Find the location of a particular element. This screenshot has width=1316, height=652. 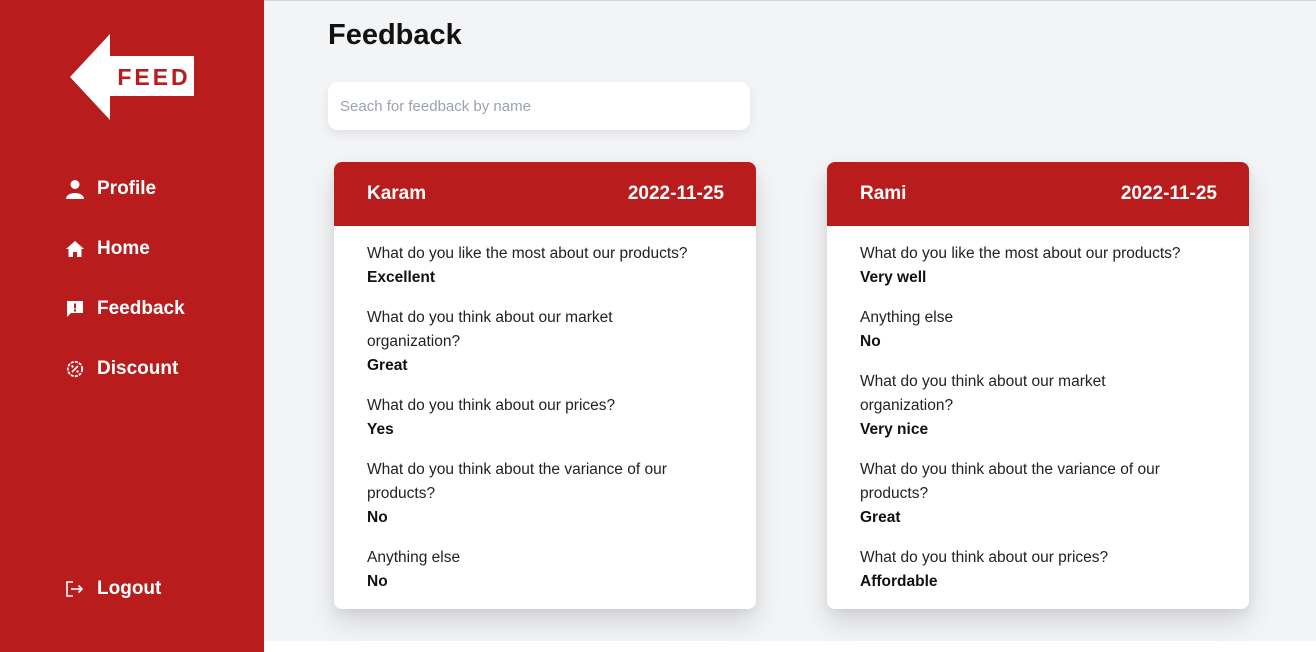

answer-text: Affordable is located at coordinates (899, 581).